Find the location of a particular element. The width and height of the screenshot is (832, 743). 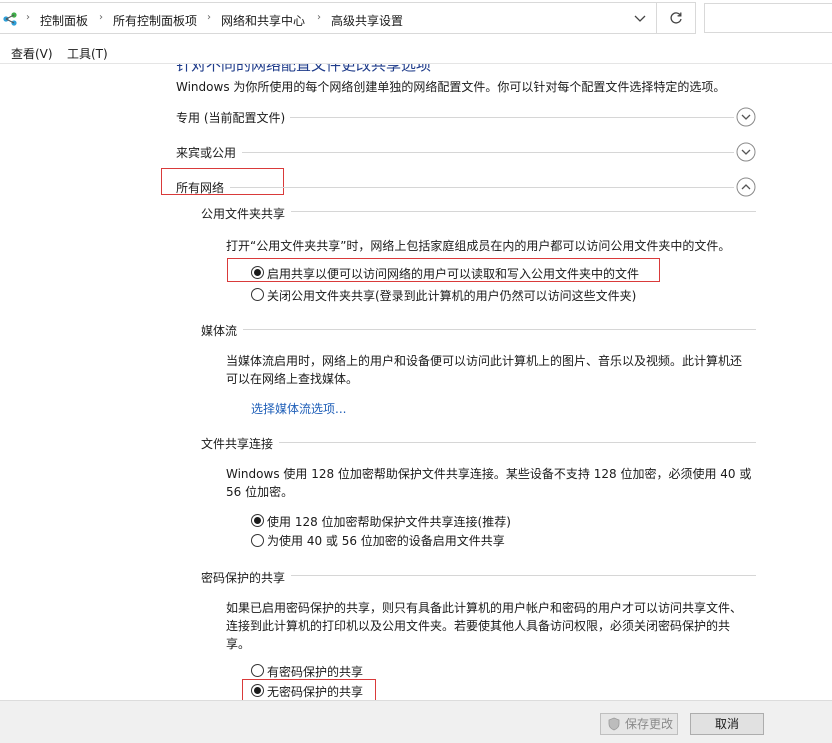

refresh-icon is located at coordinates (676, 18).